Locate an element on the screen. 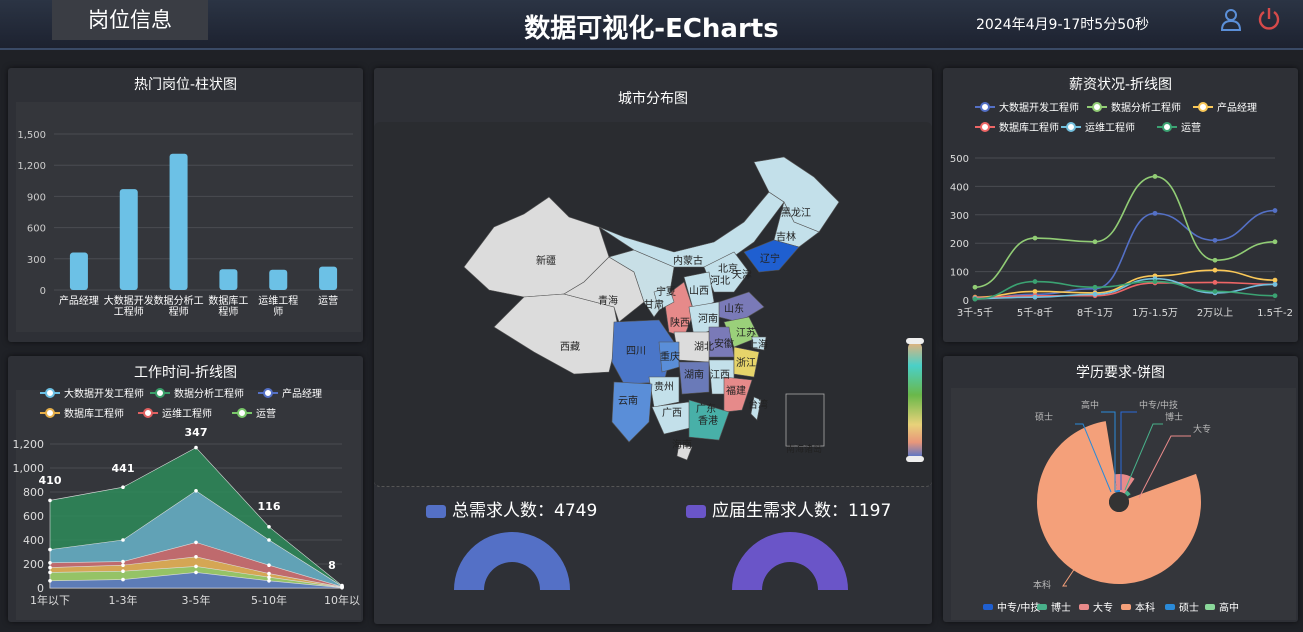  visual-map-slider is located at coordinates (916, 401).